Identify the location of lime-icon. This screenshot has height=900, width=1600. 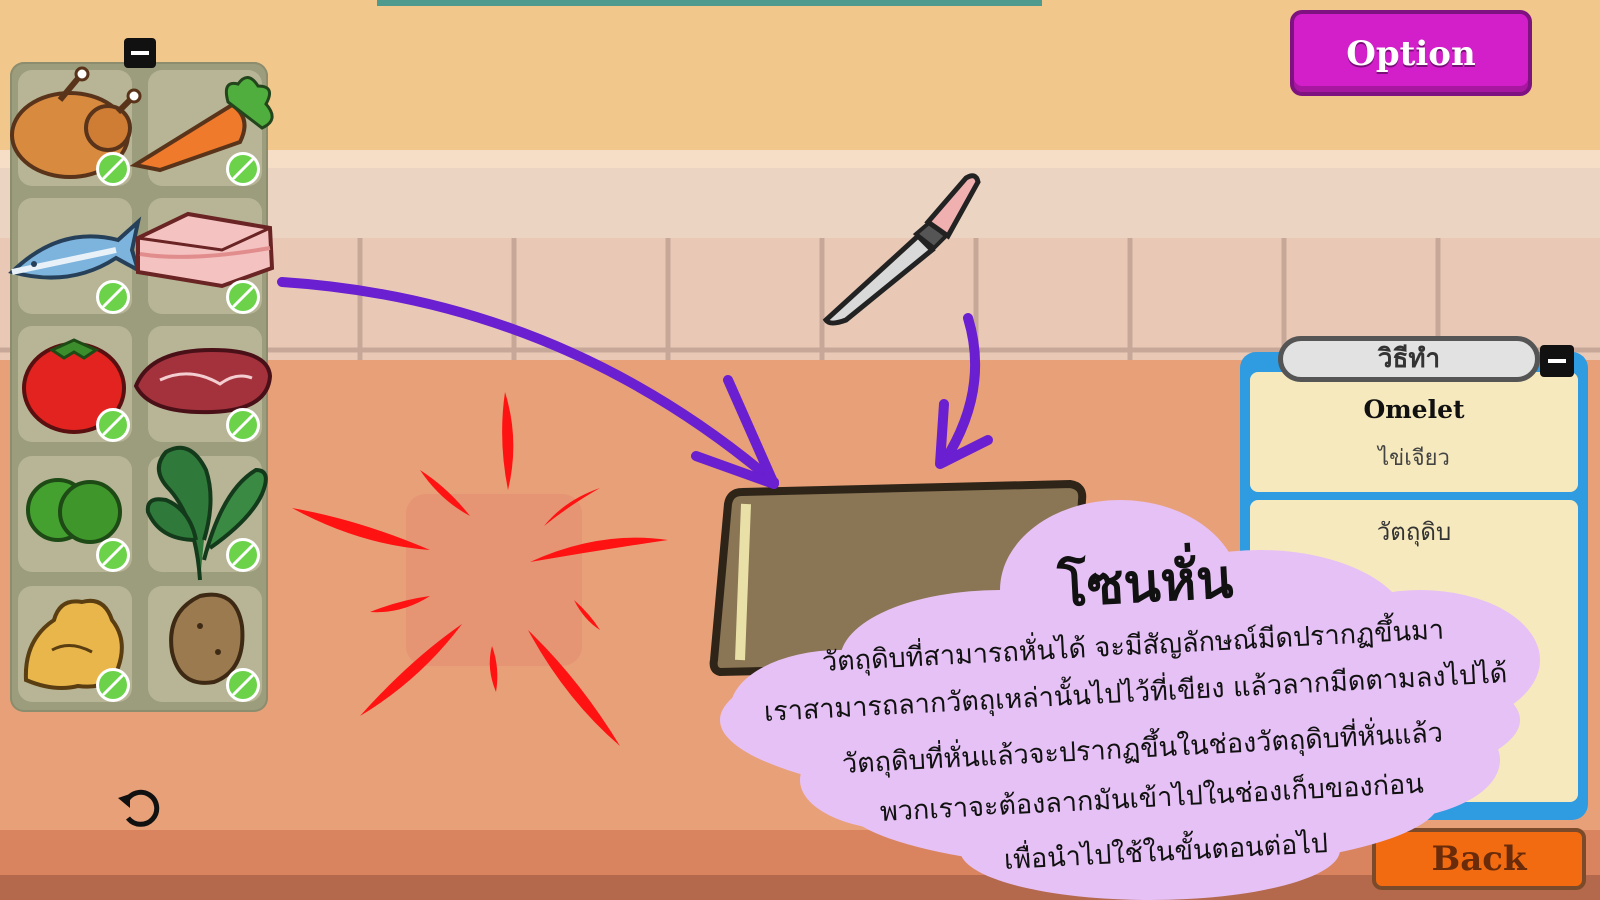
(74, 511).